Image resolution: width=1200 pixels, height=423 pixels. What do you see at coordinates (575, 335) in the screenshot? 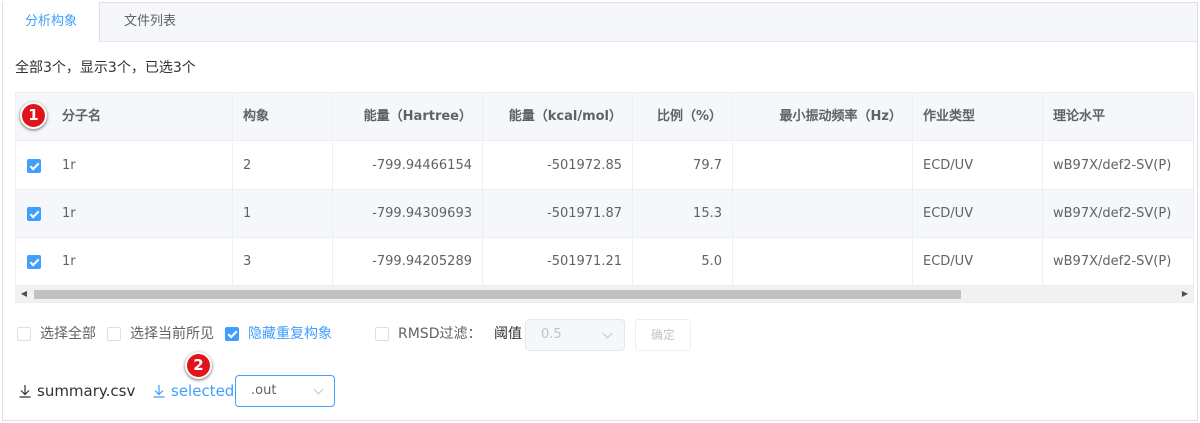
I see `threshold-select: 0.5` at bounding box center [575, 335].